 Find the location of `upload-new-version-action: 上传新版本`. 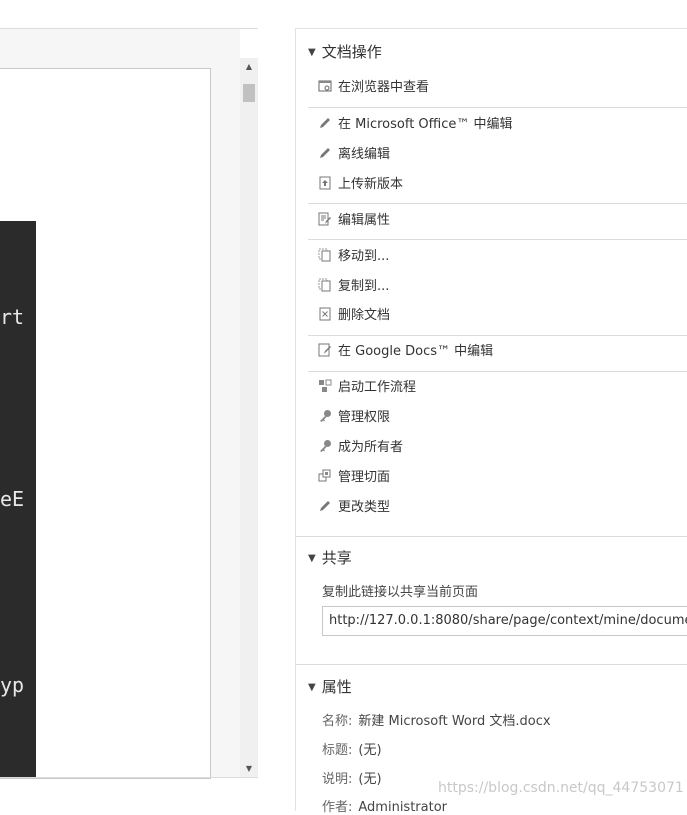

upload-new-version-action: 上传新版本 is located at coordinates (360, 185).